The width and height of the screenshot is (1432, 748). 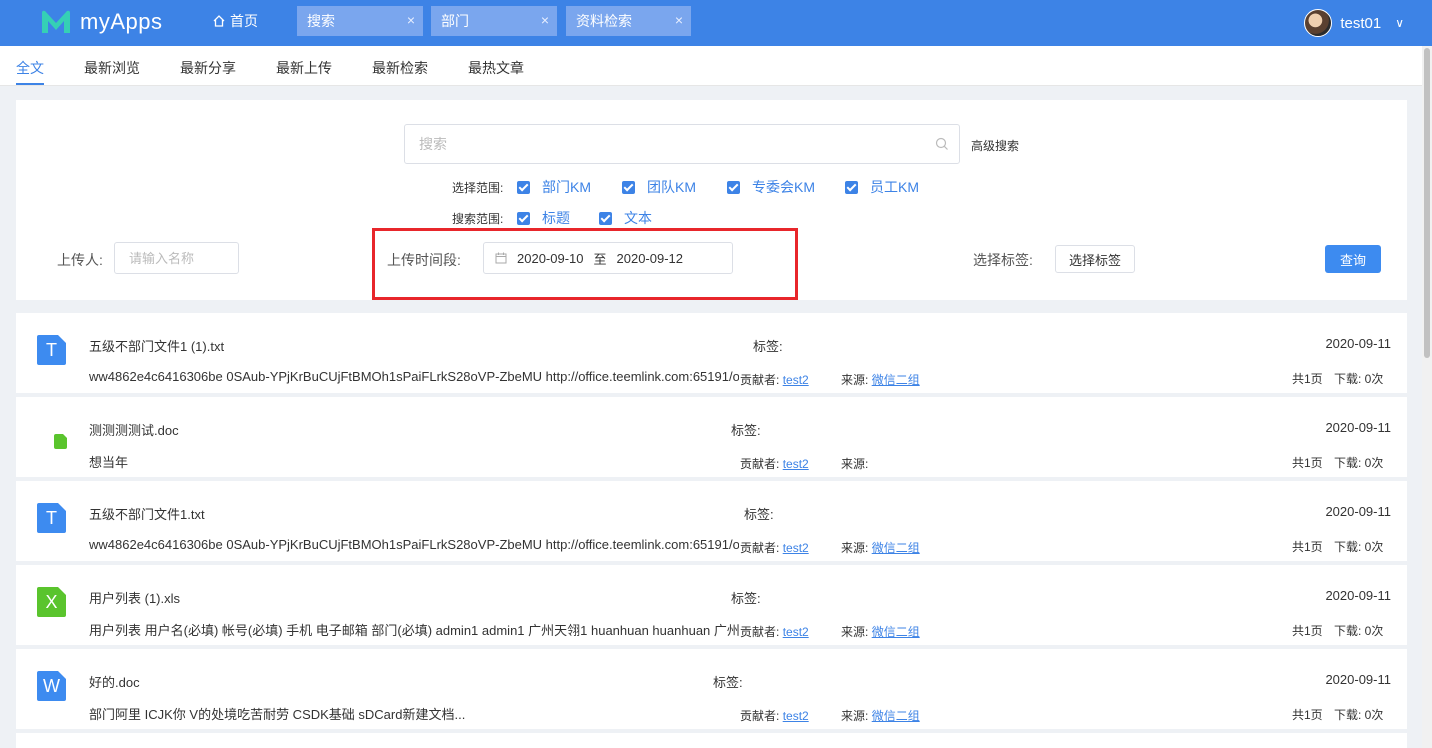 I want to click on scope-checkbox-dept-km: 部门KM, so click(x=554, y=187).